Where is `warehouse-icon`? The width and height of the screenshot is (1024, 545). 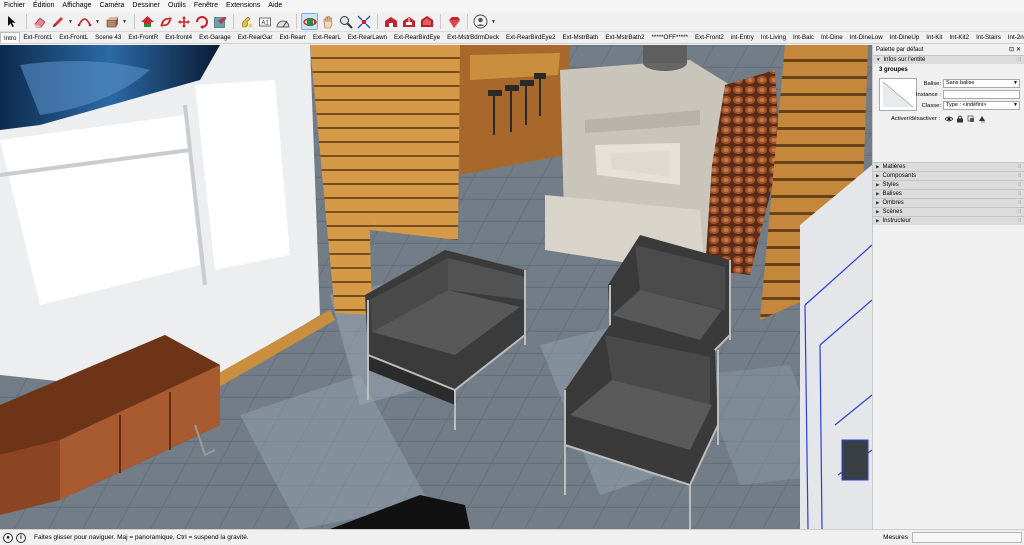
warehouse-icon is located at coordinates (390, 21).